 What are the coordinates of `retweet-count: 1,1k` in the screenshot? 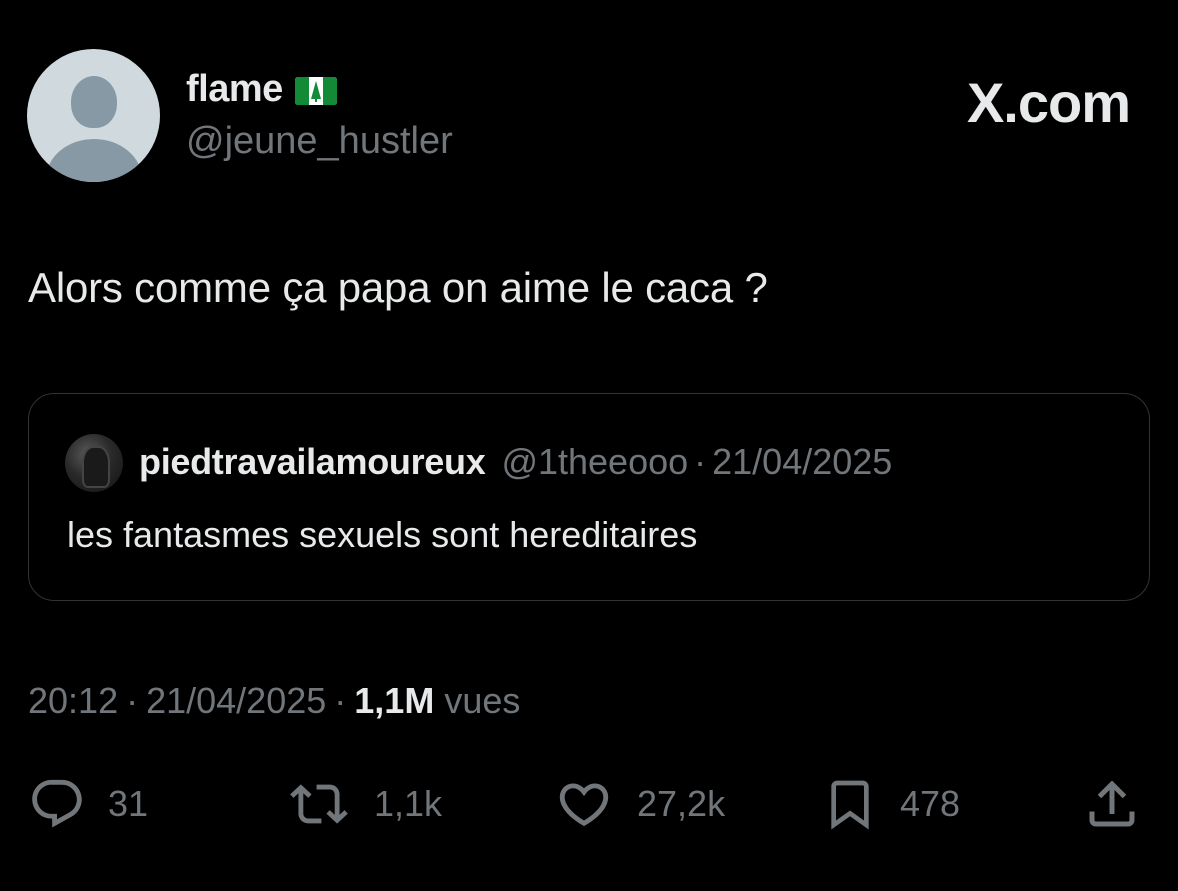 It's located at (408, 803).